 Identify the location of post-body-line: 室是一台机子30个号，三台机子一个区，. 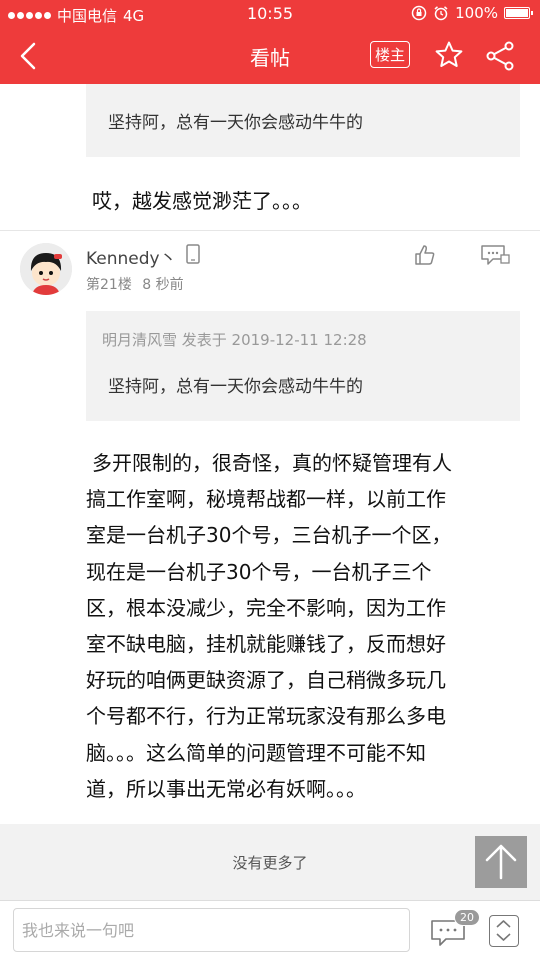
(269, 535).